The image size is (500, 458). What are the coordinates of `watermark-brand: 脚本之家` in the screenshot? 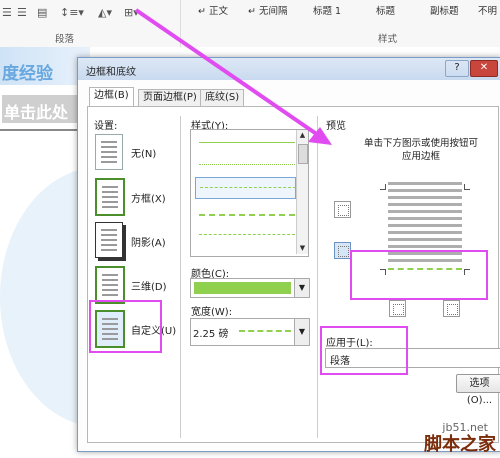 It's located at (460, 444).